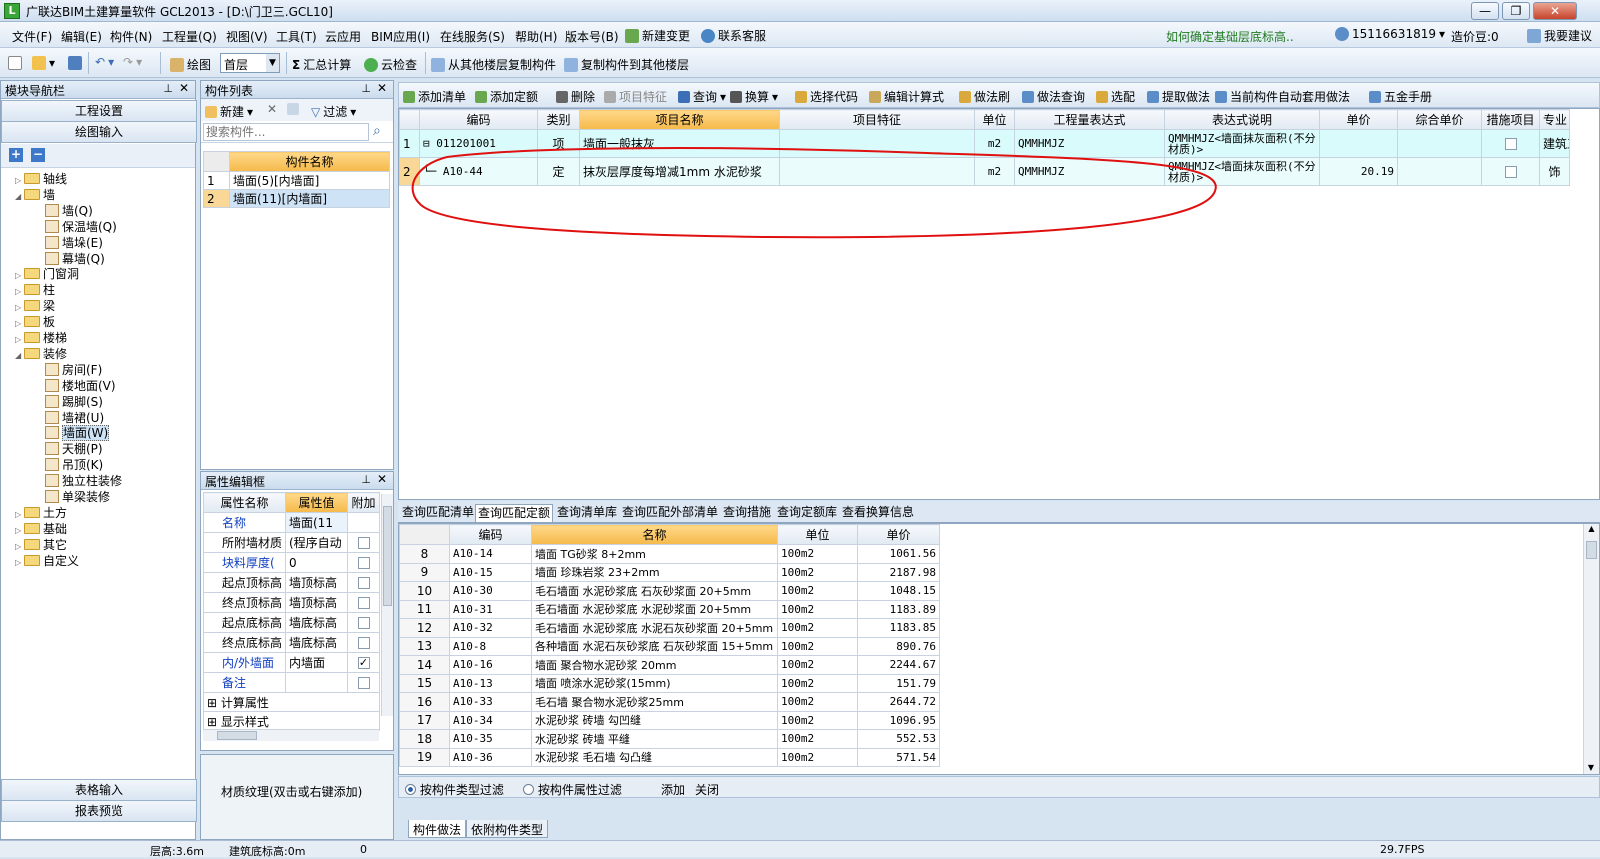 The width and height of the screenshot is (1600, 859). Describe the element at coordinates (490, 591) in the screenshot. I see `quota-cell: A10-30` at that location.